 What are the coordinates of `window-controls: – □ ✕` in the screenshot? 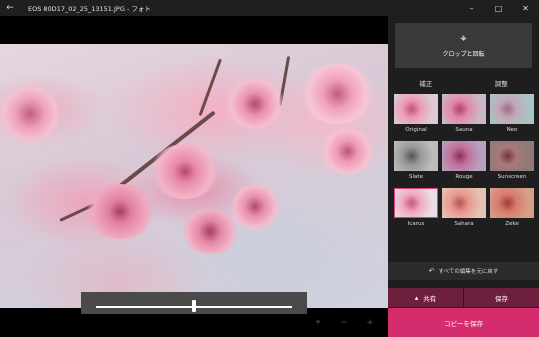 It's located at (498, 8).